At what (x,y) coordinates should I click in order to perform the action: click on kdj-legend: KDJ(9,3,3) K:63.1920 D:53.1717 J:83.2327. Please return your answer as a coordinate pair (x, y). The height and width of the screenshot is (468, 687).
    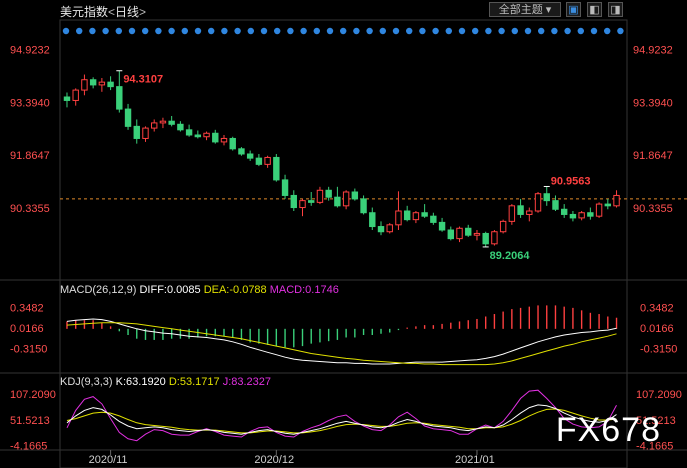
    Looking at the image, I should click on (165, 382).